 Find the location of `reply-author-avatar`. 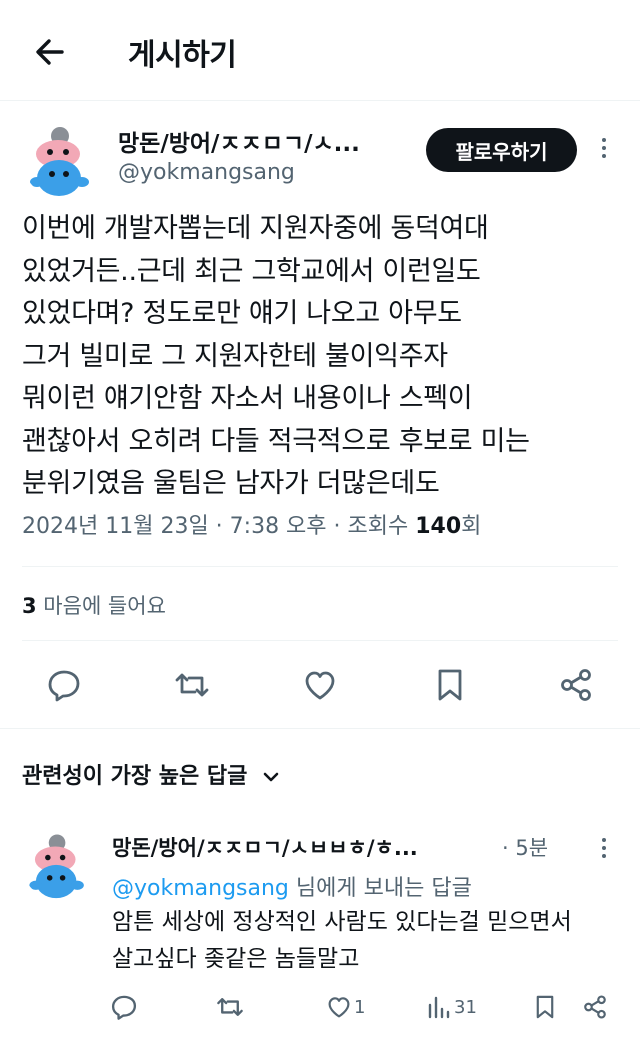

reply-author-avatar is located at coordinates (58, 864).